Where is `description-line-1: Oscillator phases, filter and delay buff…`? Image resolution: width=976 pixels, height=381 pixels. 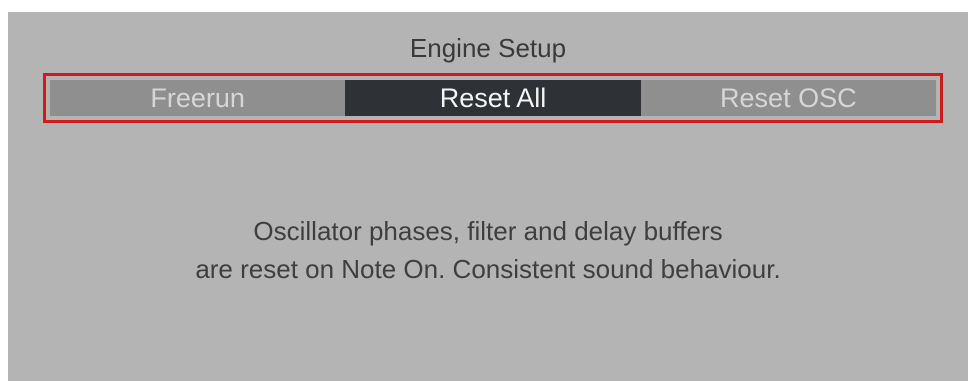 description-line-1: Oscillator phases, filter and delay buff… is located at coordinates (488, 231).